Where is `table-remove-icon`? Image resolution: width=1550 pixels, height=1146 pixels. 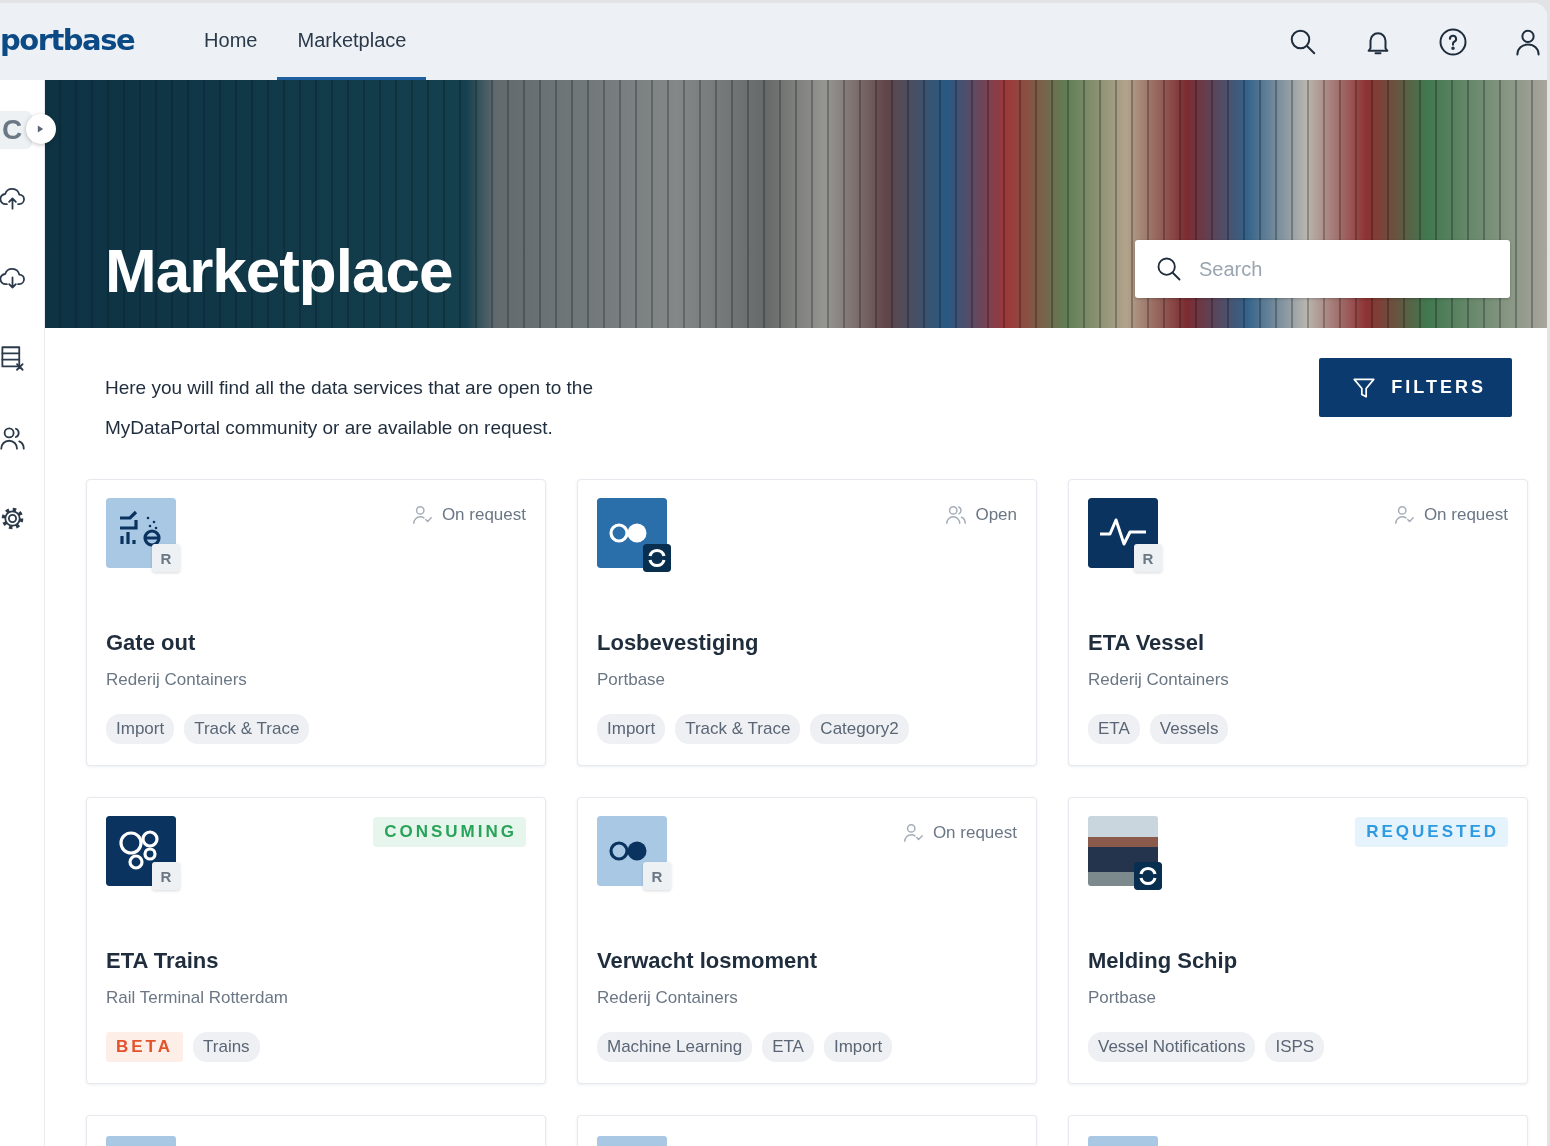
table-remove-icon is located at coordinates (13, 358).